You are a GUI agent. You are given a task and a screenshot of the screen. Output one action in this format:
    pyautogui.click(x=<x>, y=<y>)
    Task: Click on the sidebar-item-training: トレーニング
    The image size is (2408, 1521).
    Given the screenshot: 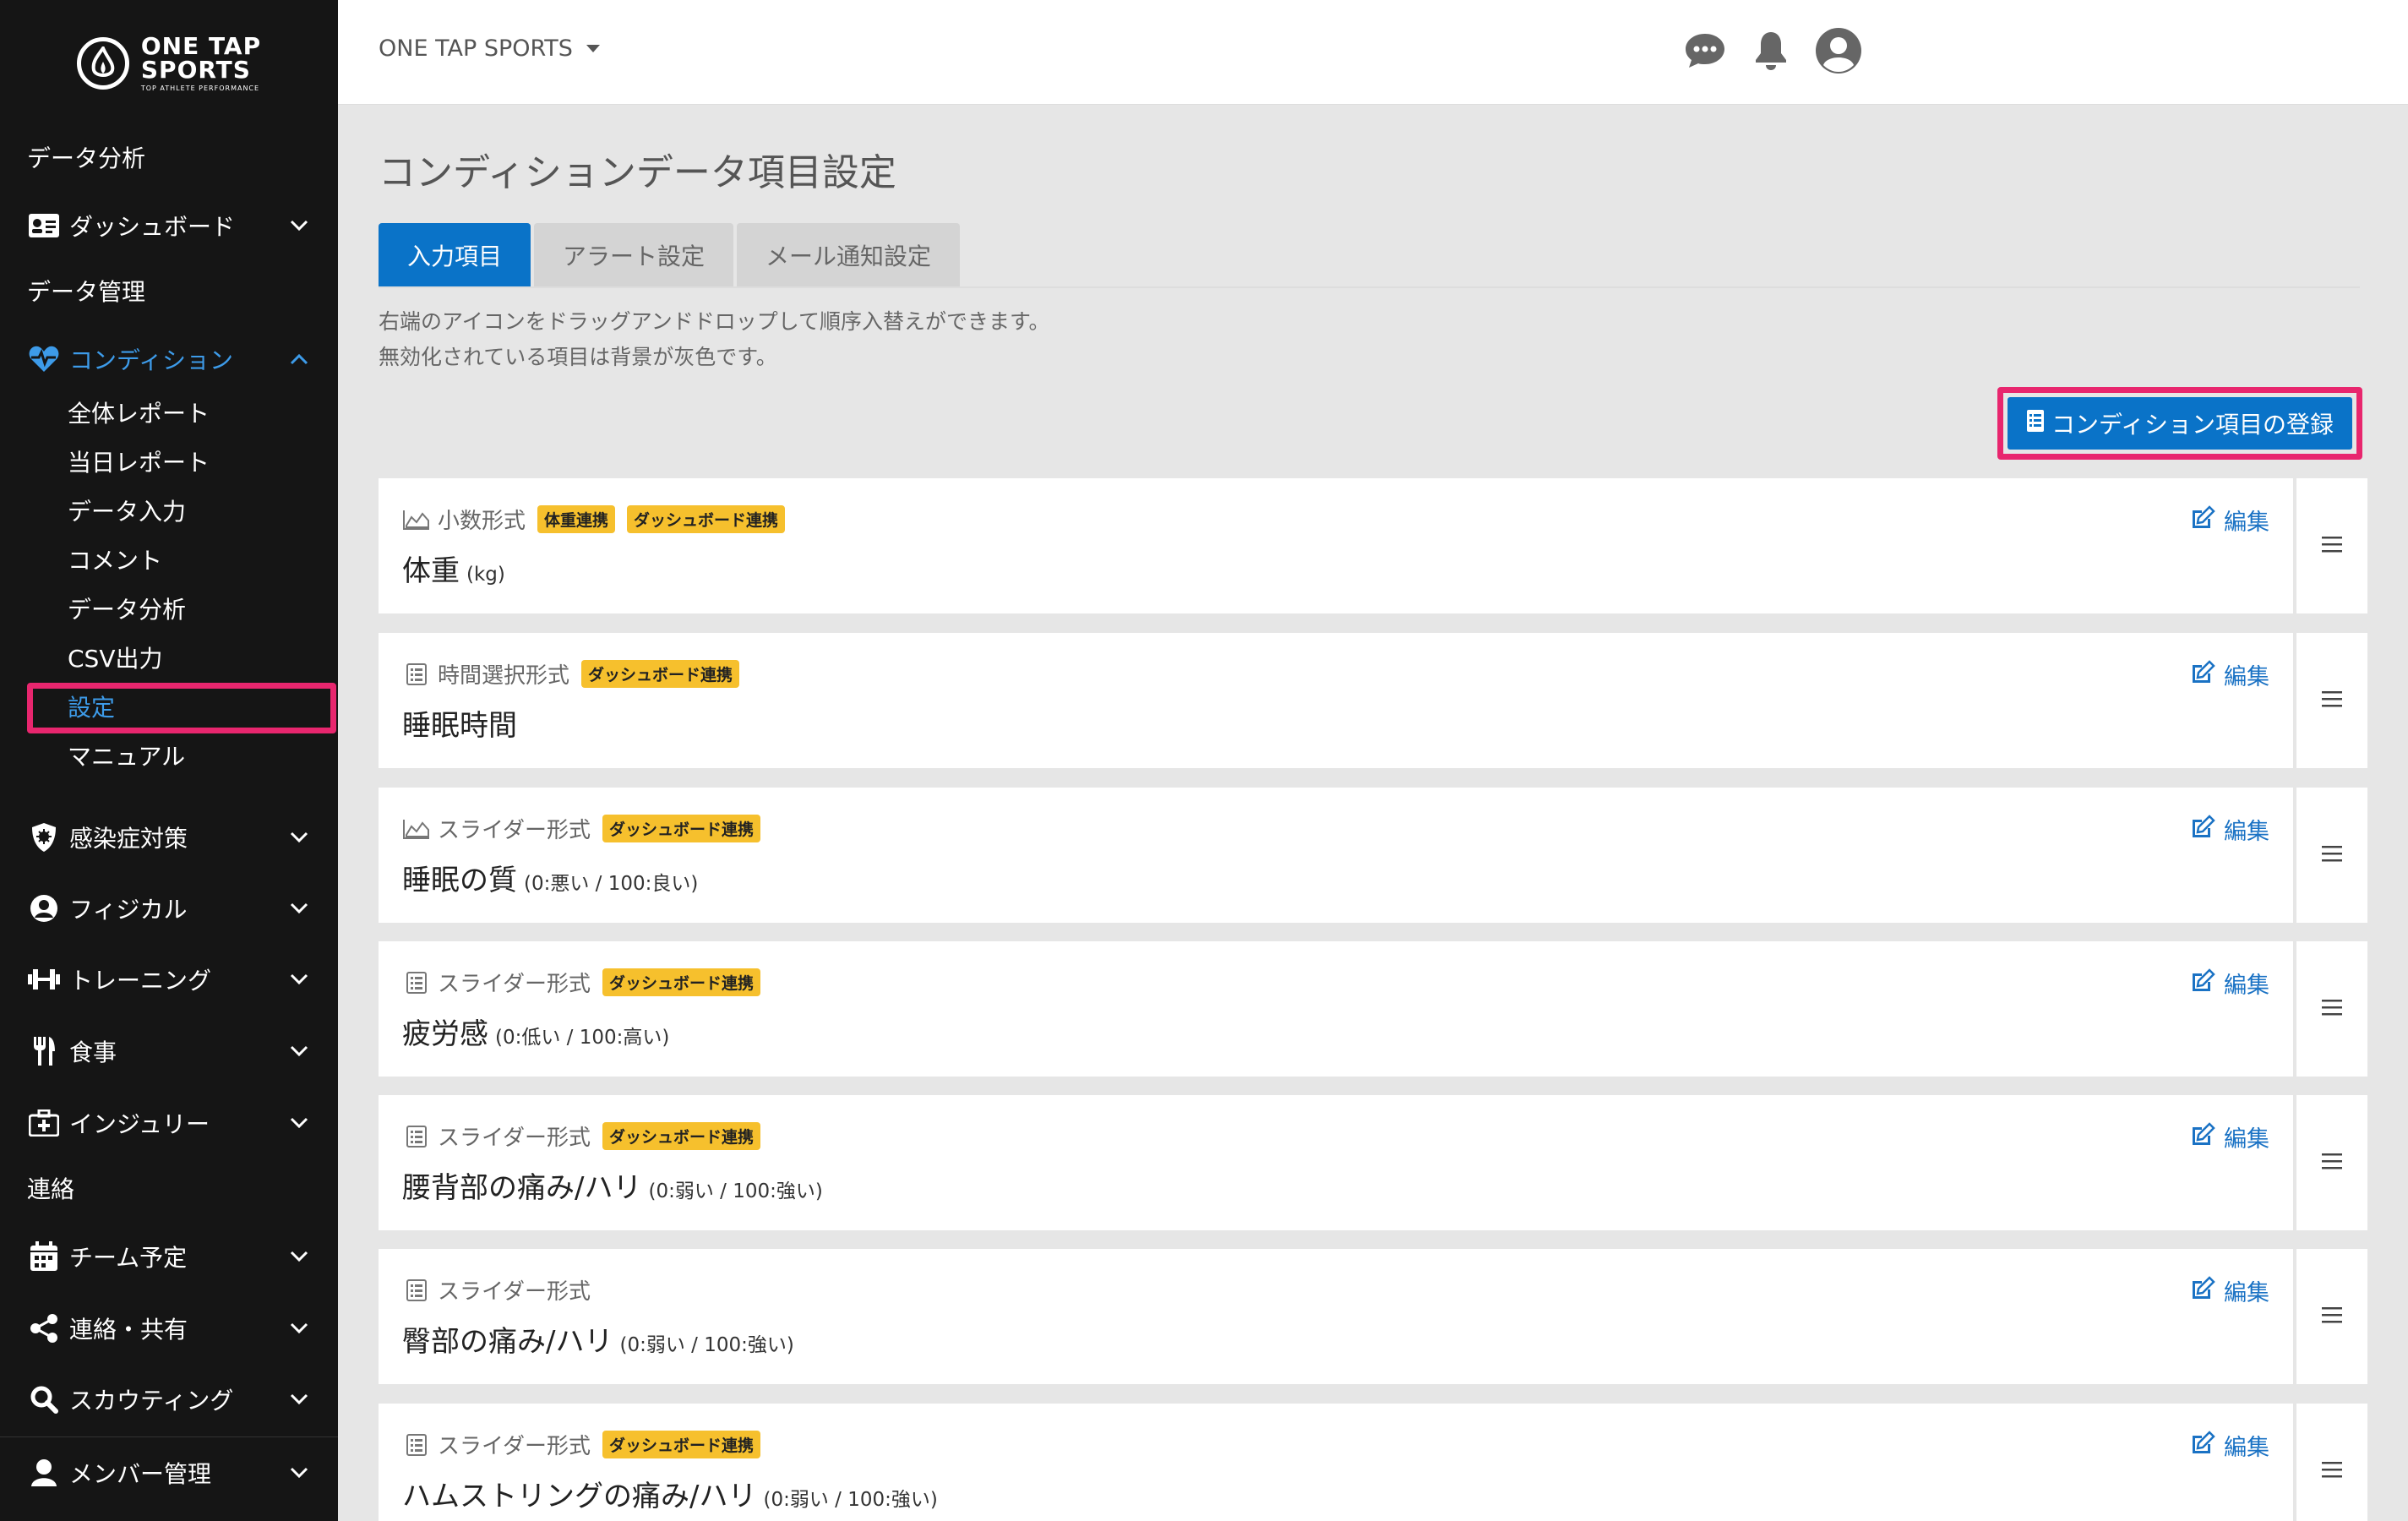 What is the action you would take?
    pyautogui.click(x=169, y=979)
    